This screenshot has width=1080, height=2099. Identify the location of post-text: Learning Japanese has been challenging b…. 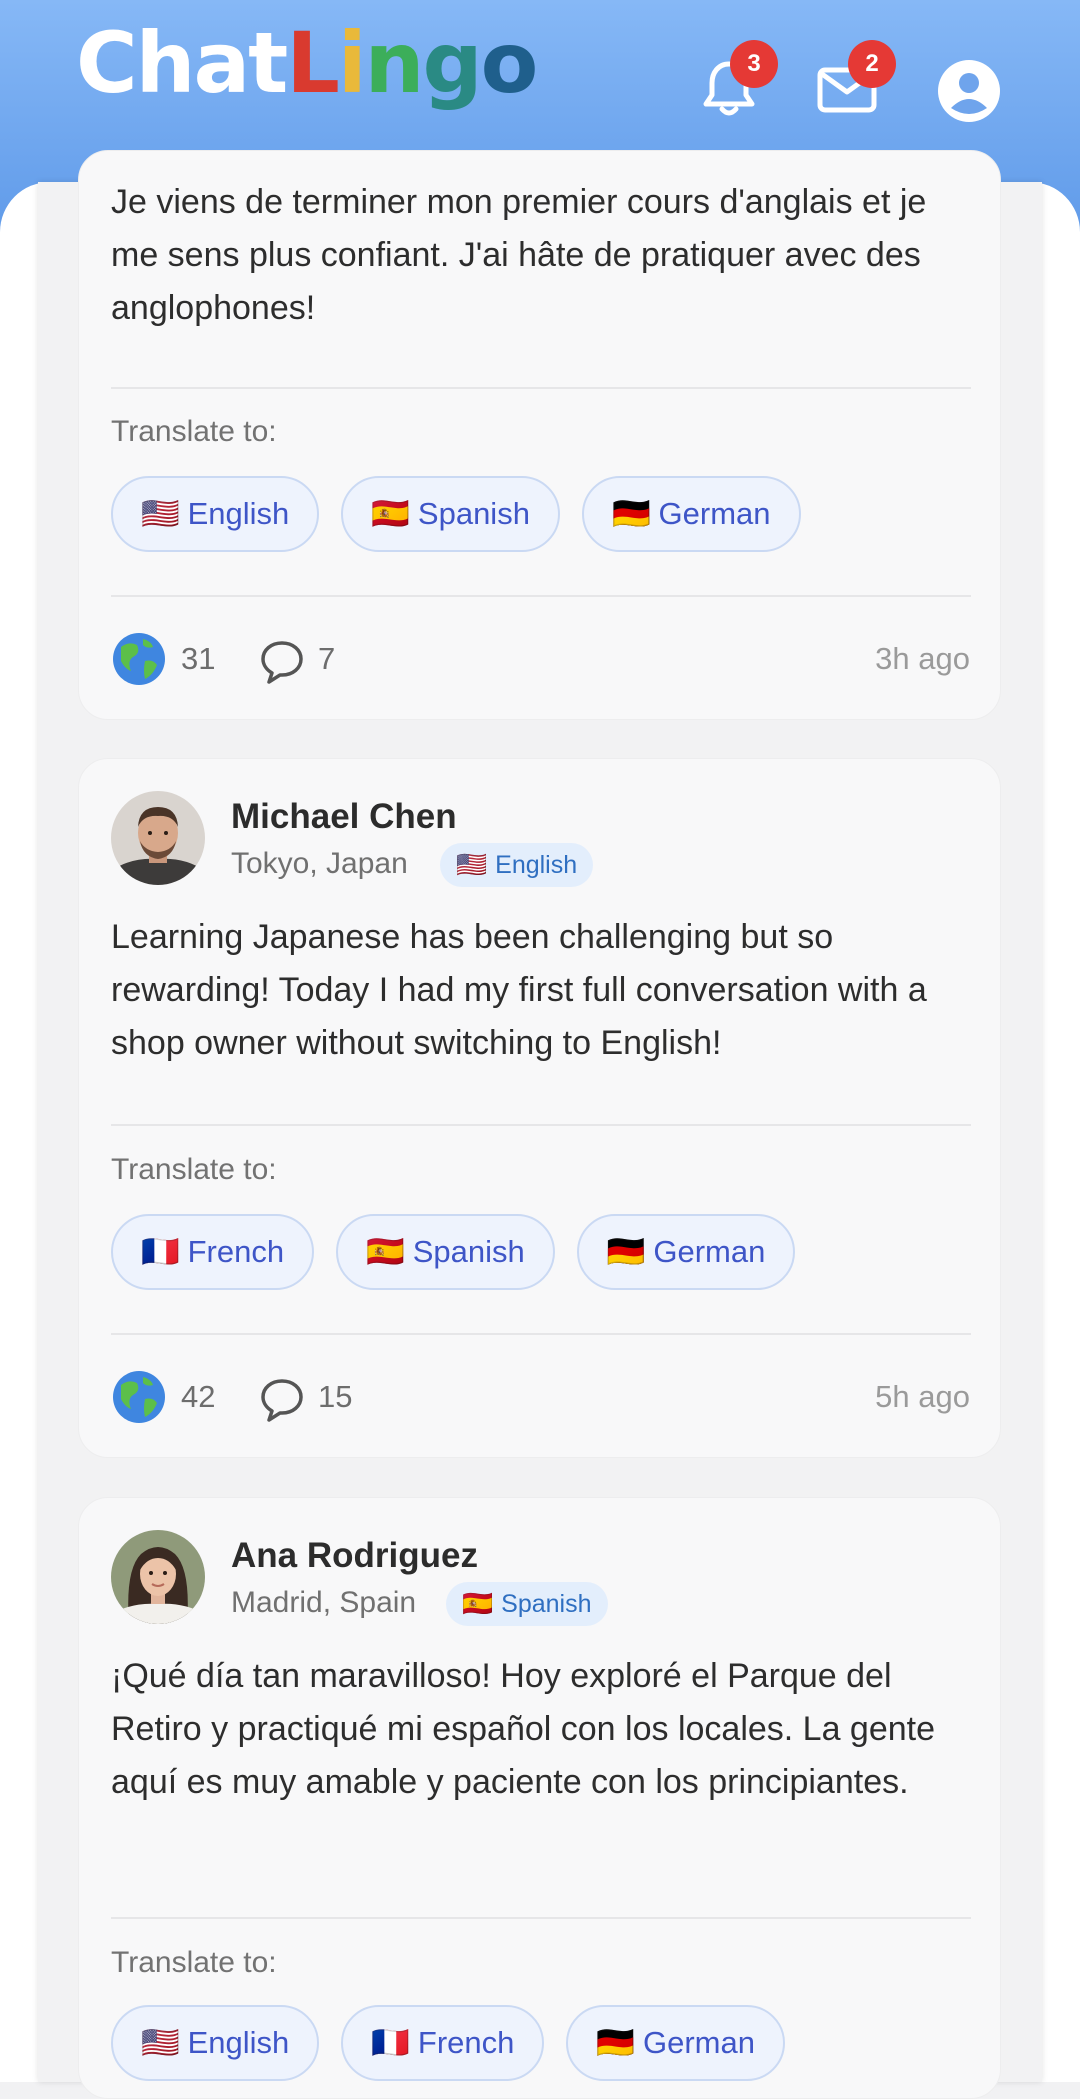
(519, 990).